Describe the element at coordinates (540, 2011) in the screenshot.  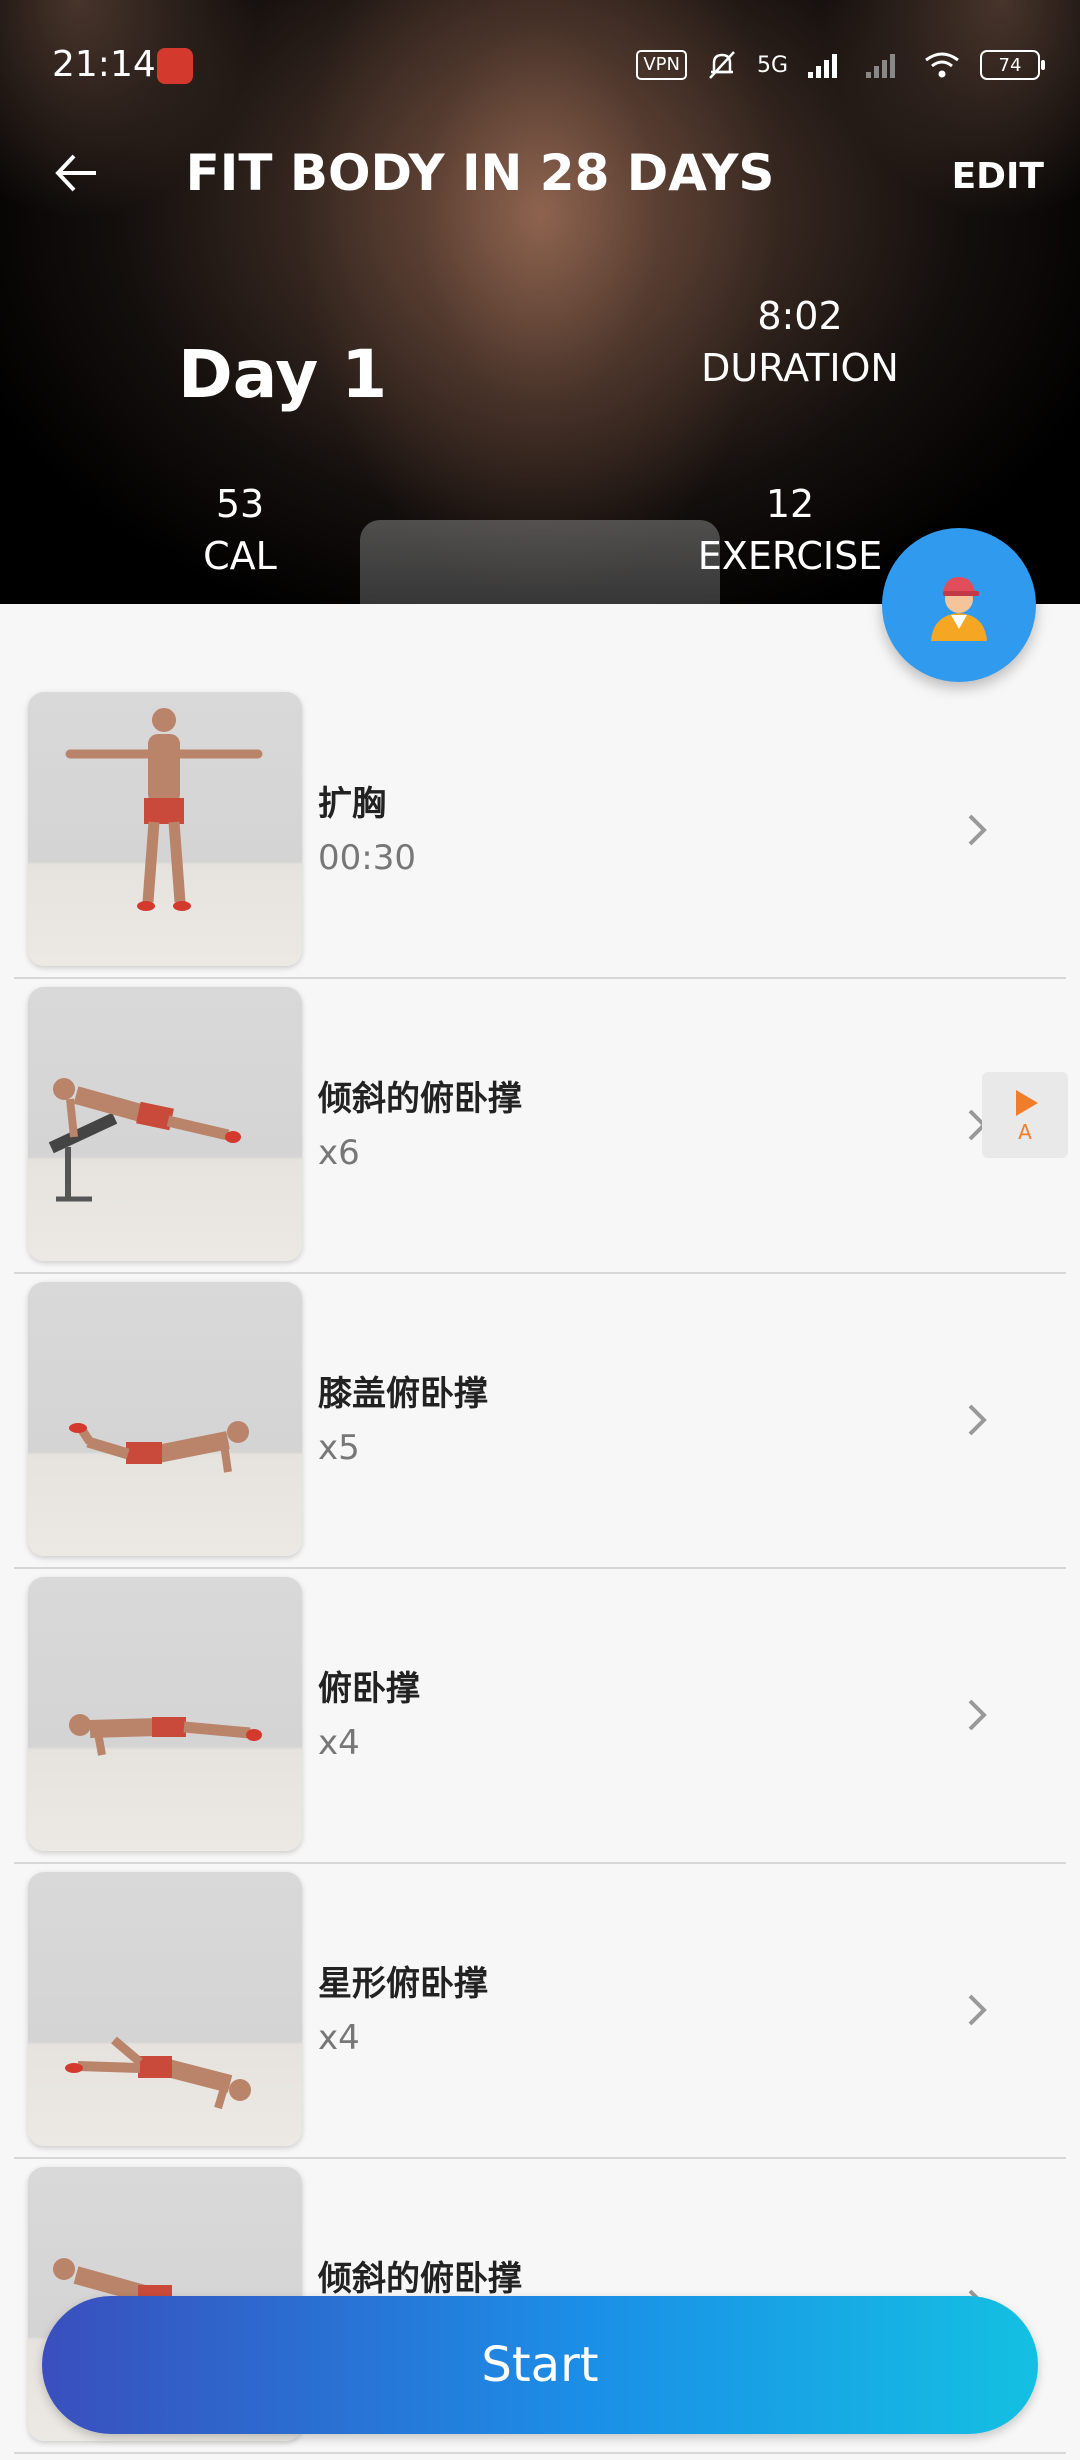
I see `list-item: 星形俯卧撑 x4` at that location.